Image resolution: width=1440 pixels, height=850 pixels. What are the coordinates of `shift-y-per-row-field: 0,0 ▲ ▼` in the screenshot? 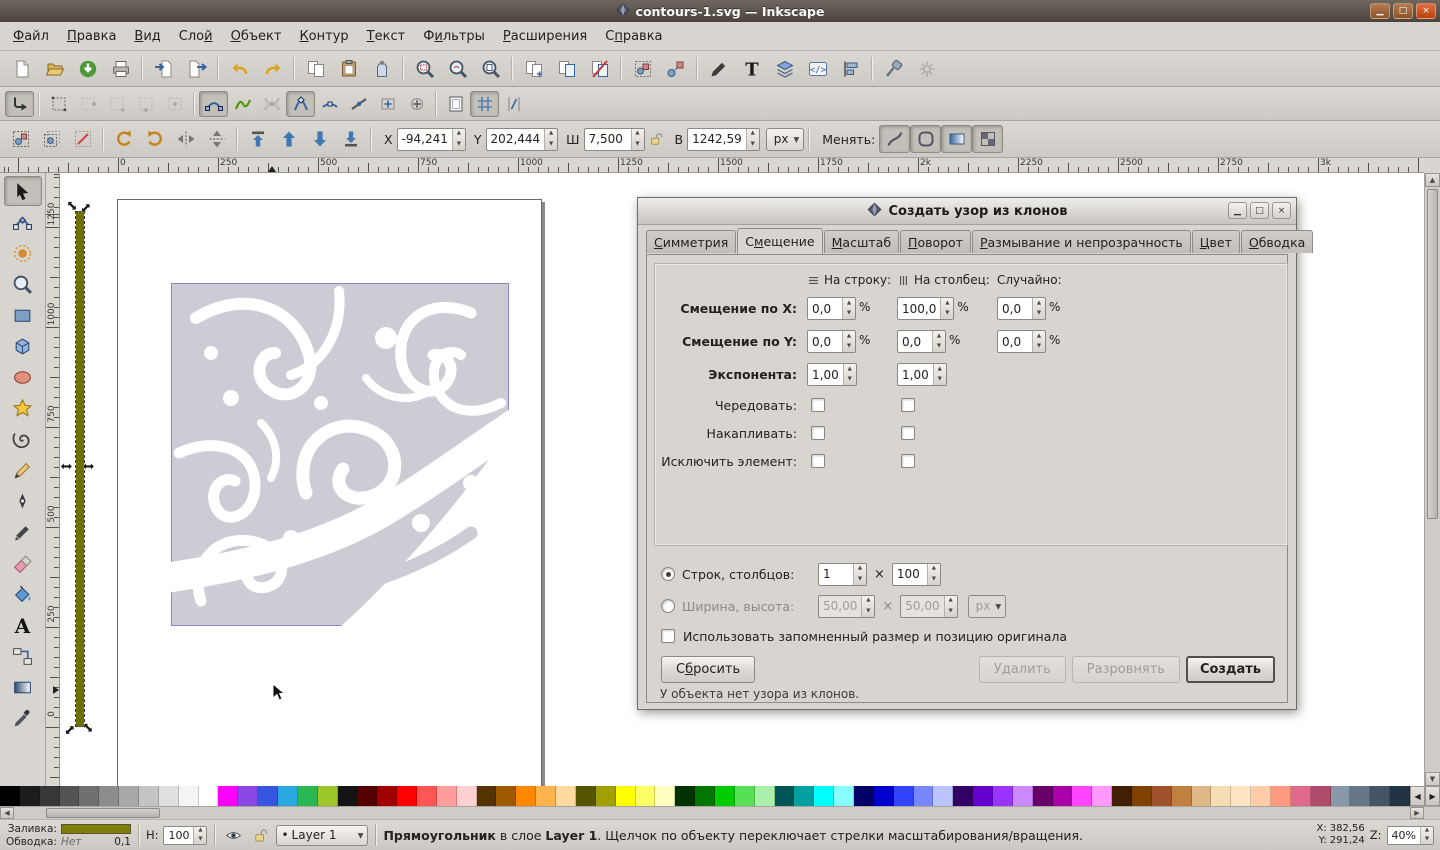 It's located at (831, 341).